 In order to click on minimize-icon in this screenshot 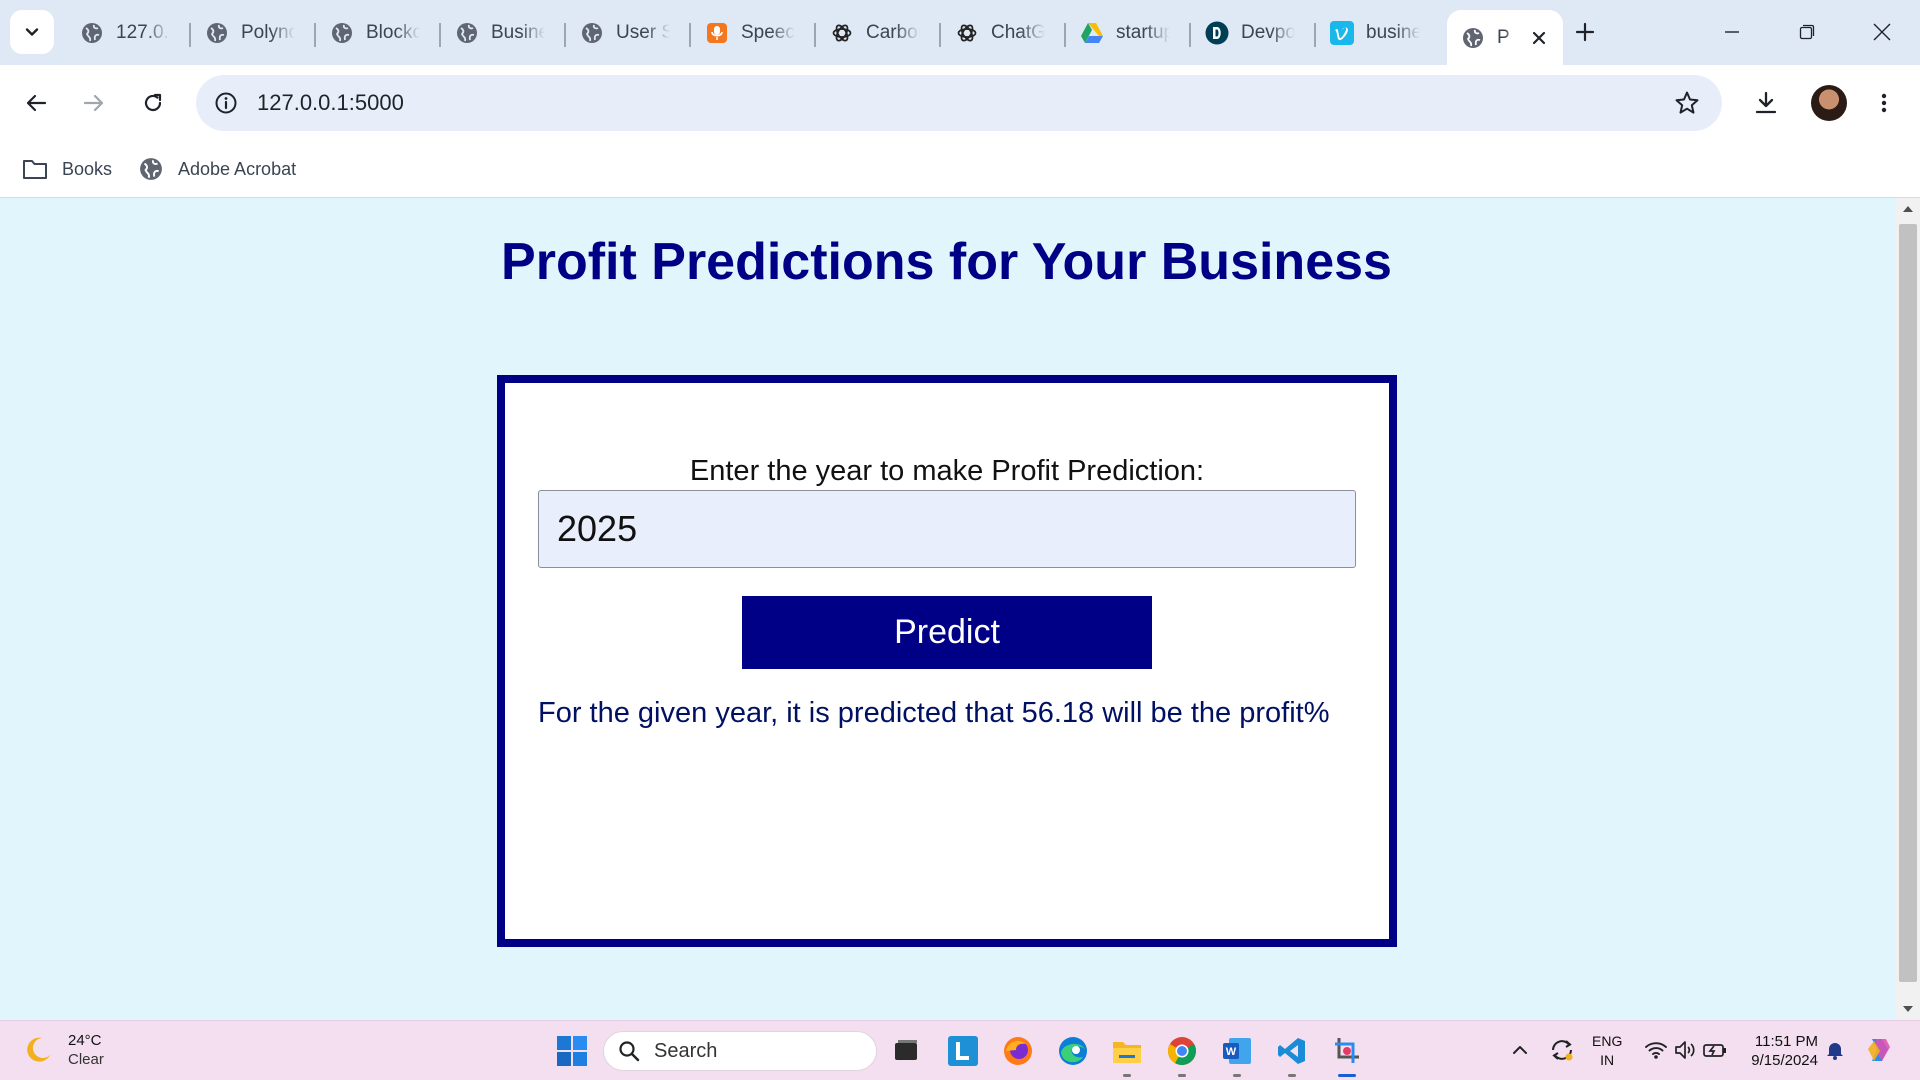, I will do `click(1732, 32)`.